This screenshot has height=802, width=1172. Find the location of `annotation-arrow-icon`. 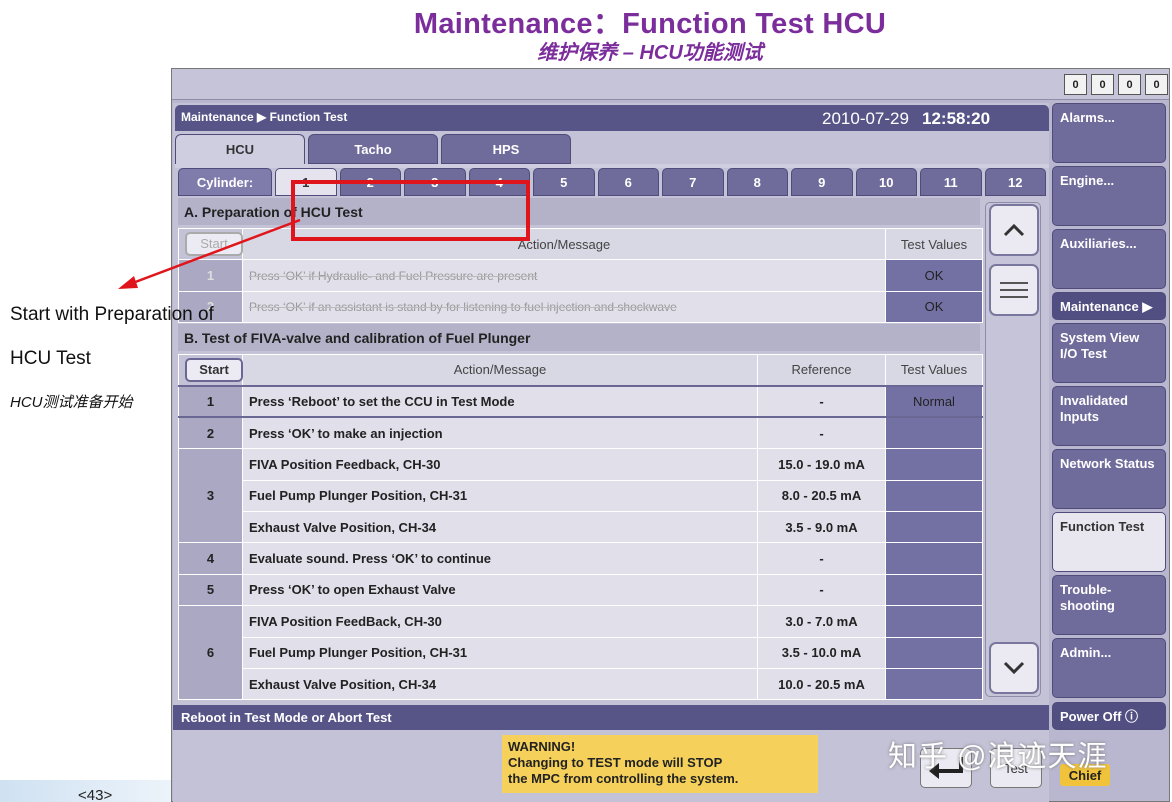

annotation-arrow-icon is located at coordinates (209, 253).